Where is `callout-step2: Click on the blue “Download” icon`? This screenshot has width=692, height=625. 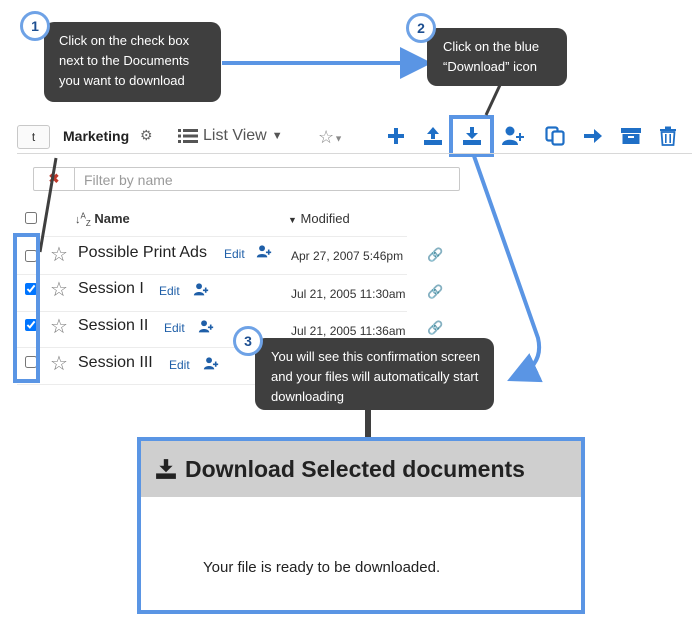 callout-step2: Click on the blue “Download” icon is located at coordinates (497, 57).